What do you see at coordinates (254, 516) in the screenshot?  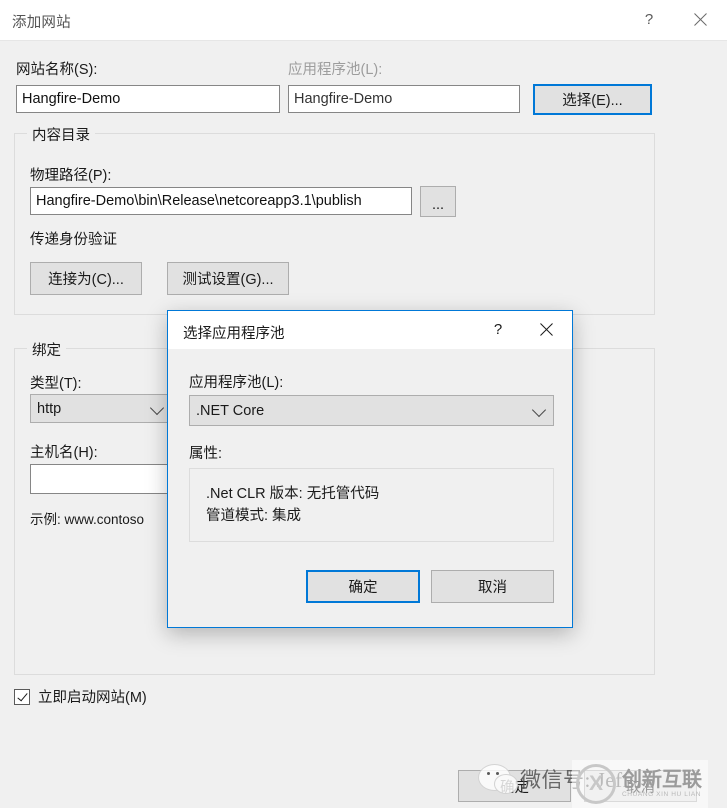 I see `pipeline-mode-text: 管道模式: 集成` at bounding box center [254, 516].